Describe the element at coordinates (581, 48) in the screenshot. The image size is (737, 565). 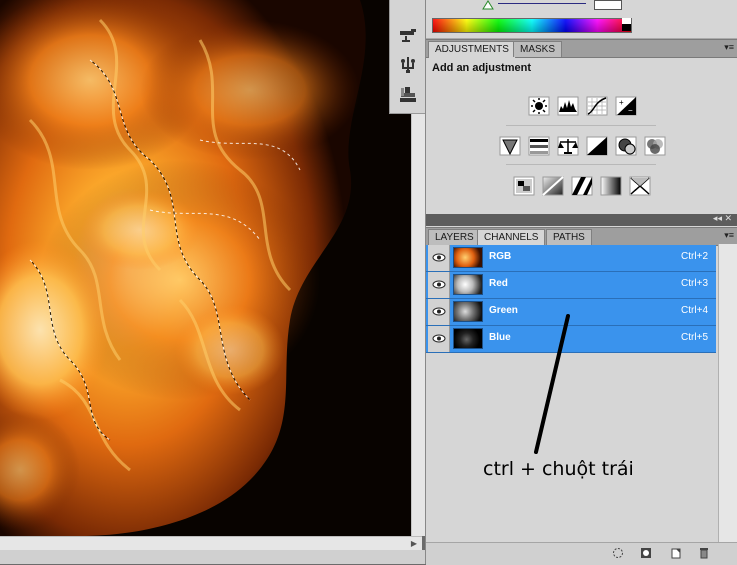
I see `adjustments-tabbar: ADJUSTMENTS MASKS ▾≡` at that location.